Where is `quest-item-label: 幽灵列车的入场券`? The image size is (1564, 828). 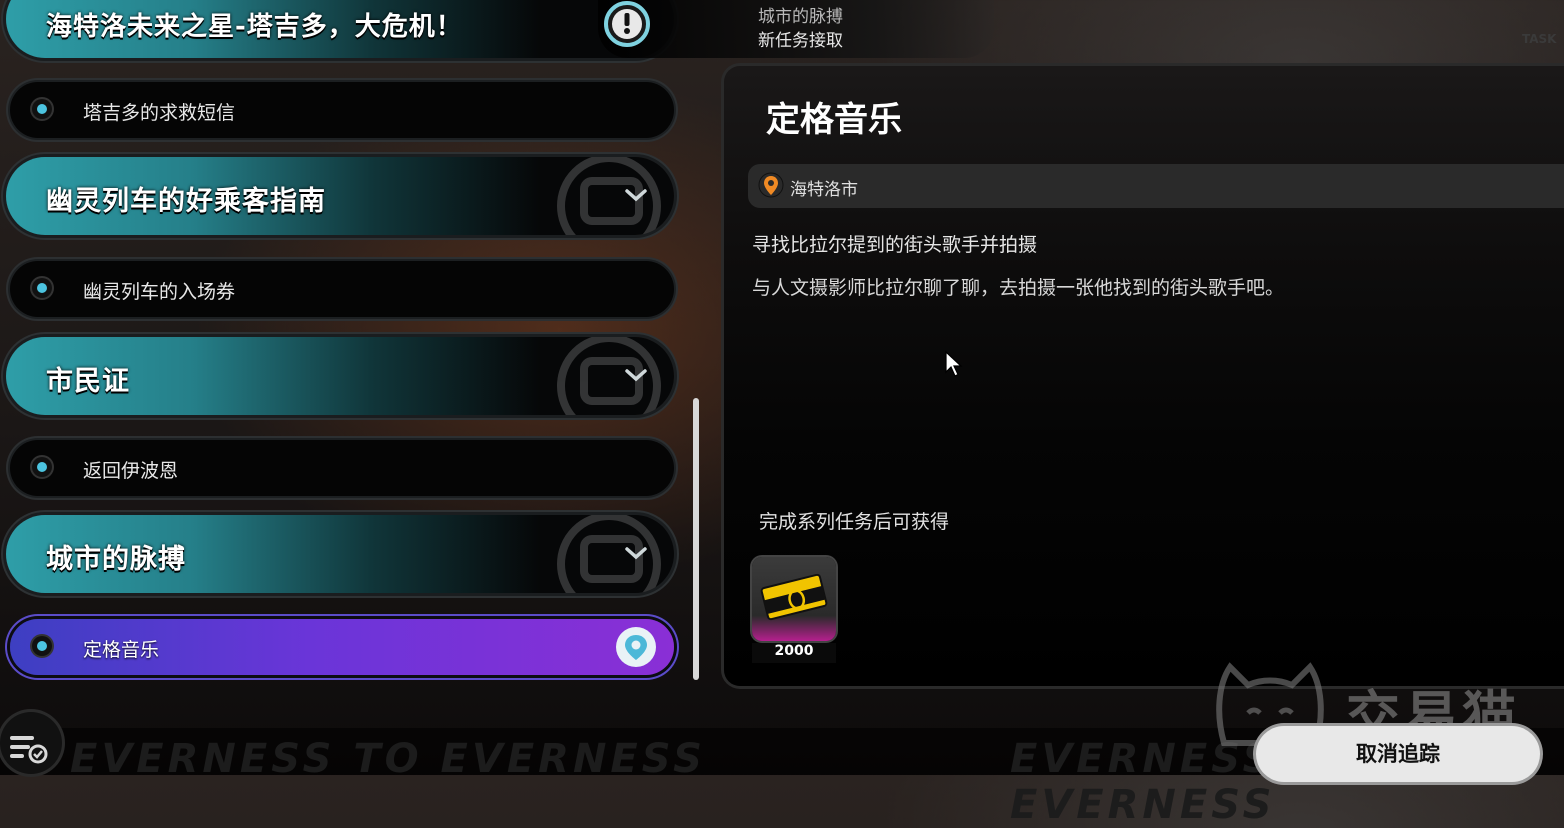 quest-item-label: 幽灵列车的入场券 is located at coordinates (159, 292).